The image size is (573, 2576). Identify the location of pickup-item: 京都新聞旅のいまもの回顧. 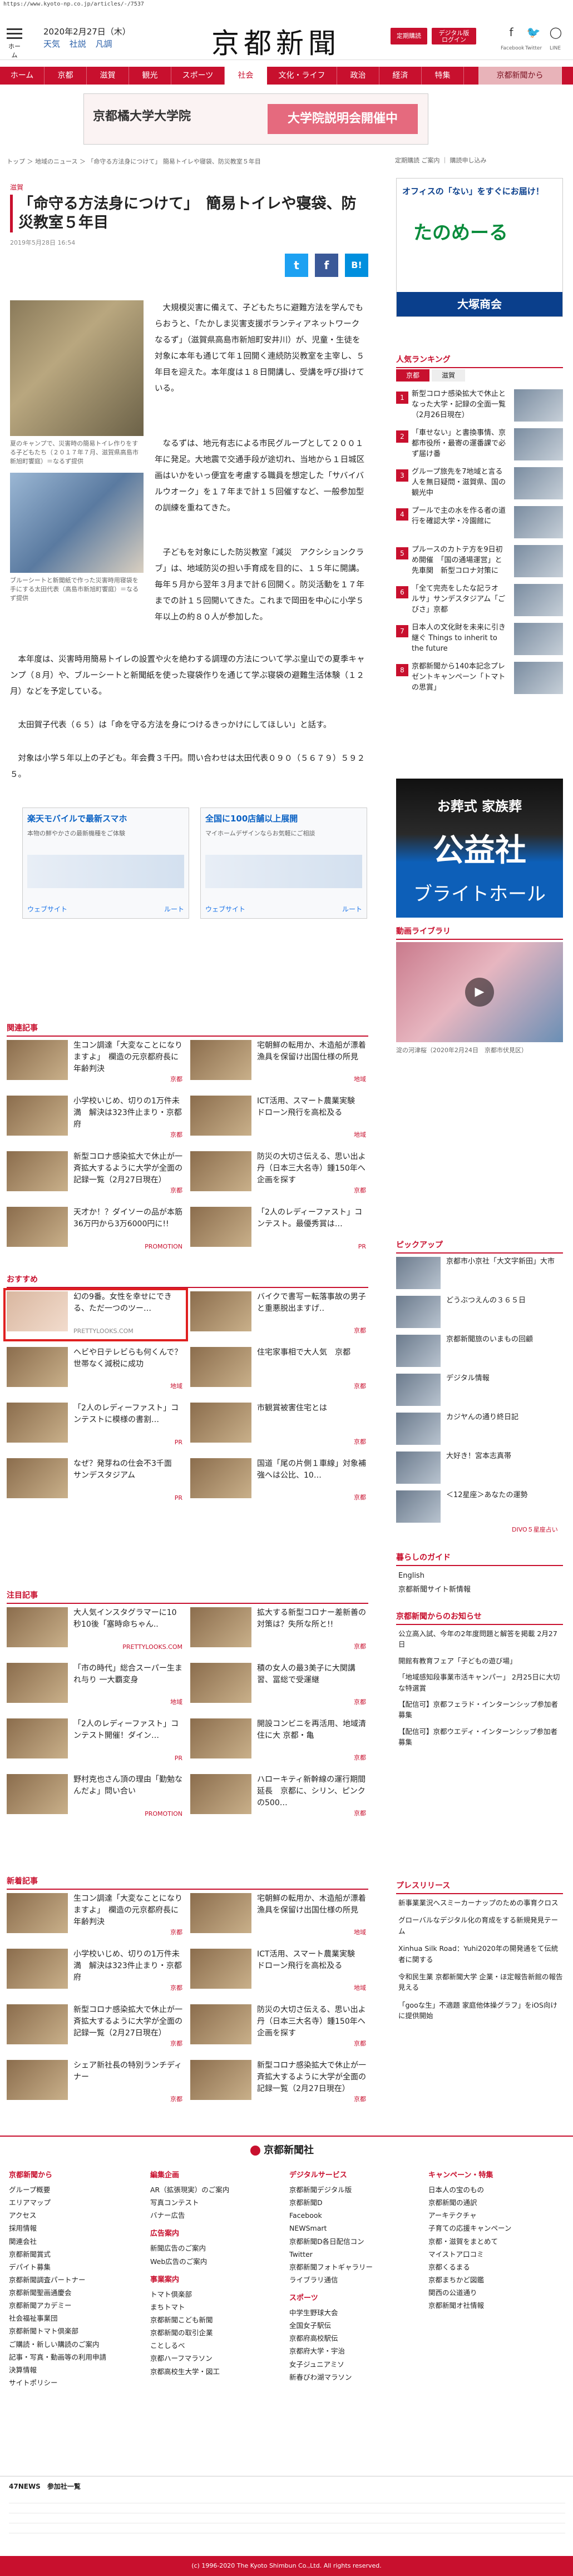
(479, 1354).